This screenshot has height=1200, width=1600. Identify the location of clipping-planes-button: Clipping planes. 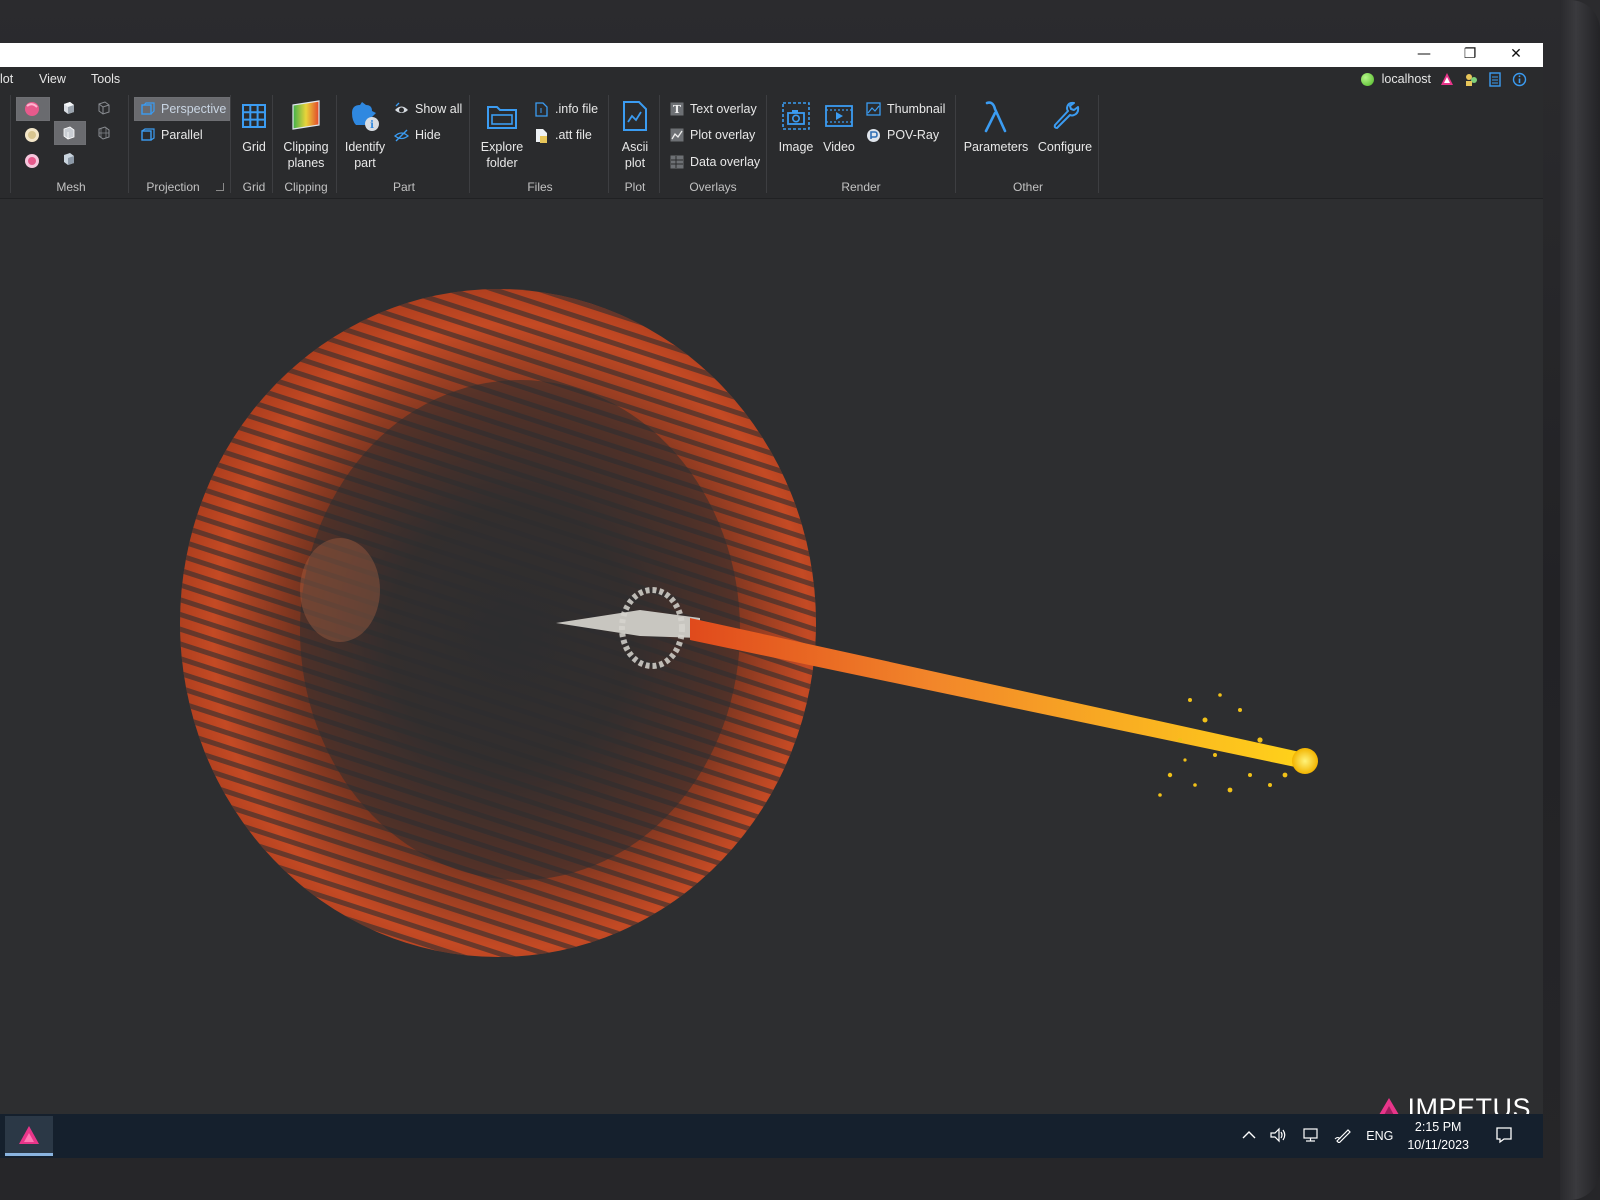
(306, 135).